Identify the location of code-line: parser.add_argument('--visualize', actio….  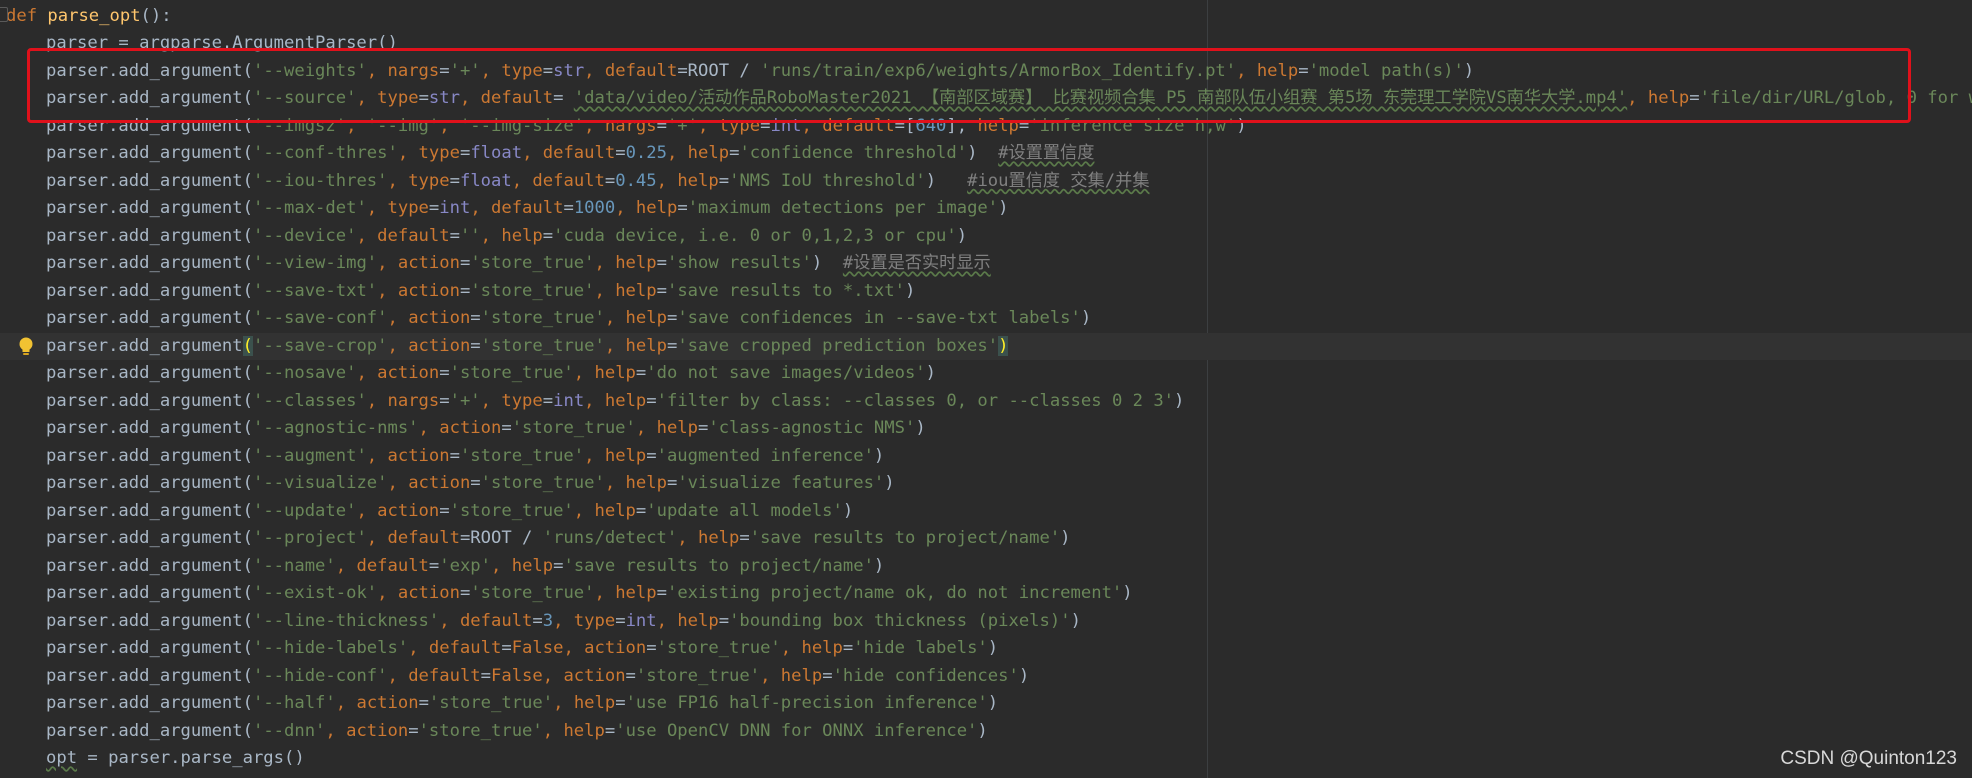
(986, 484).